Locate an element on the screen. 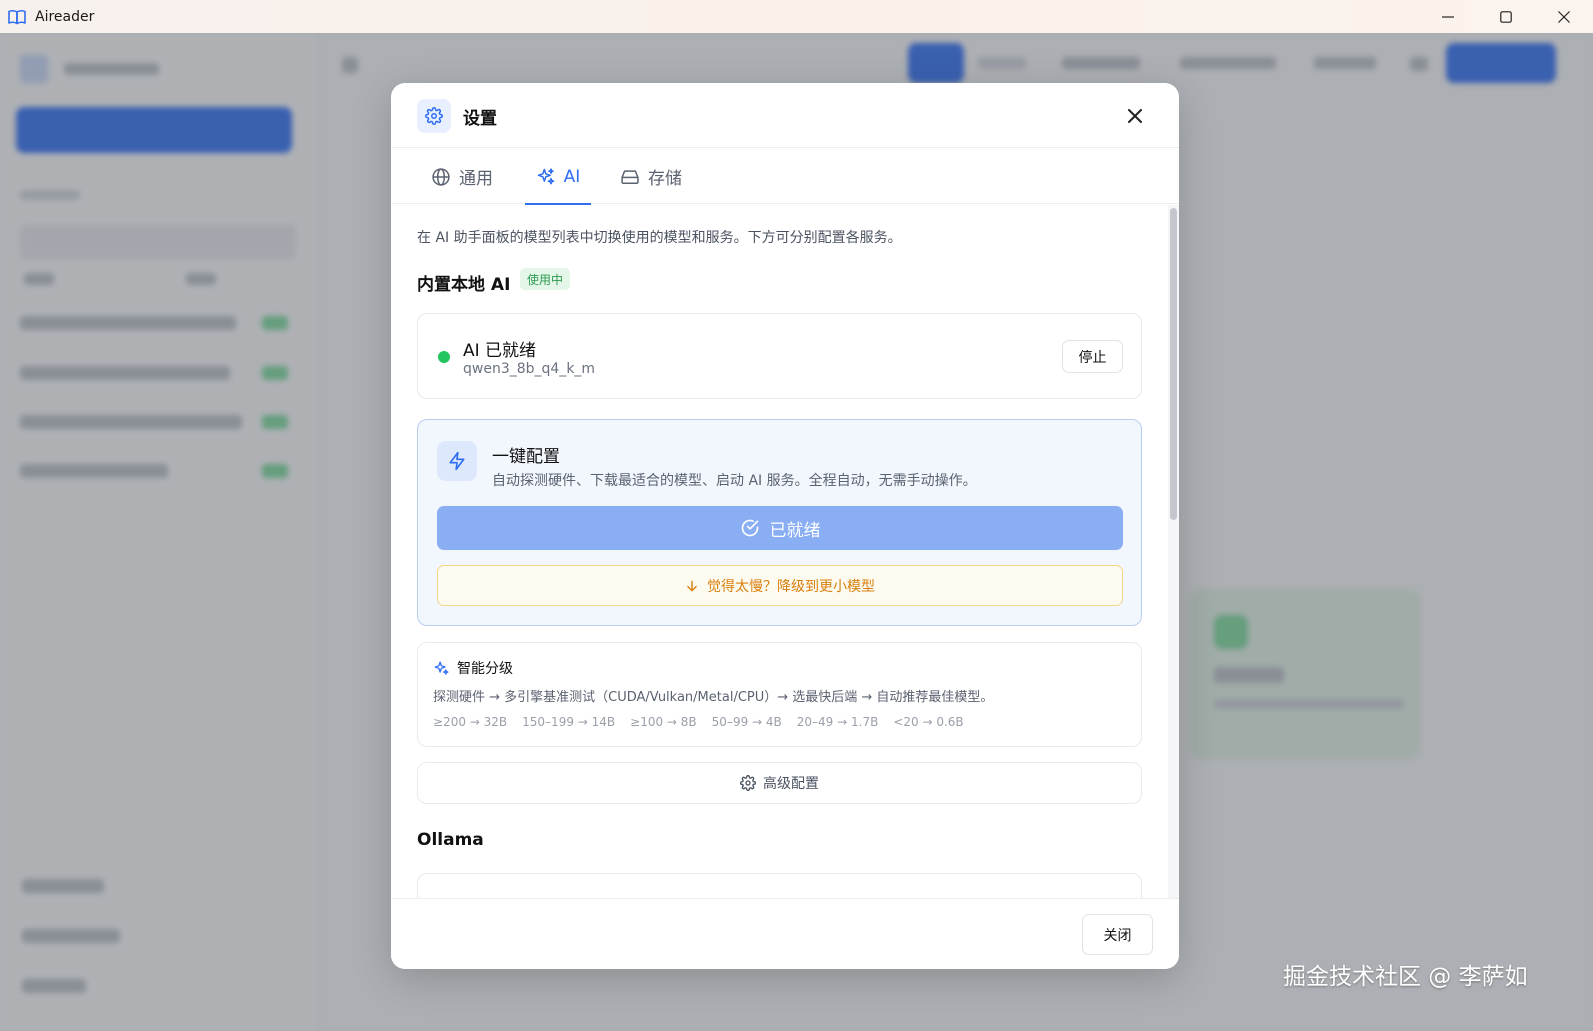 This screenshot has height=1031, width=1593. settings-badge is located at coordinates (434, 116).